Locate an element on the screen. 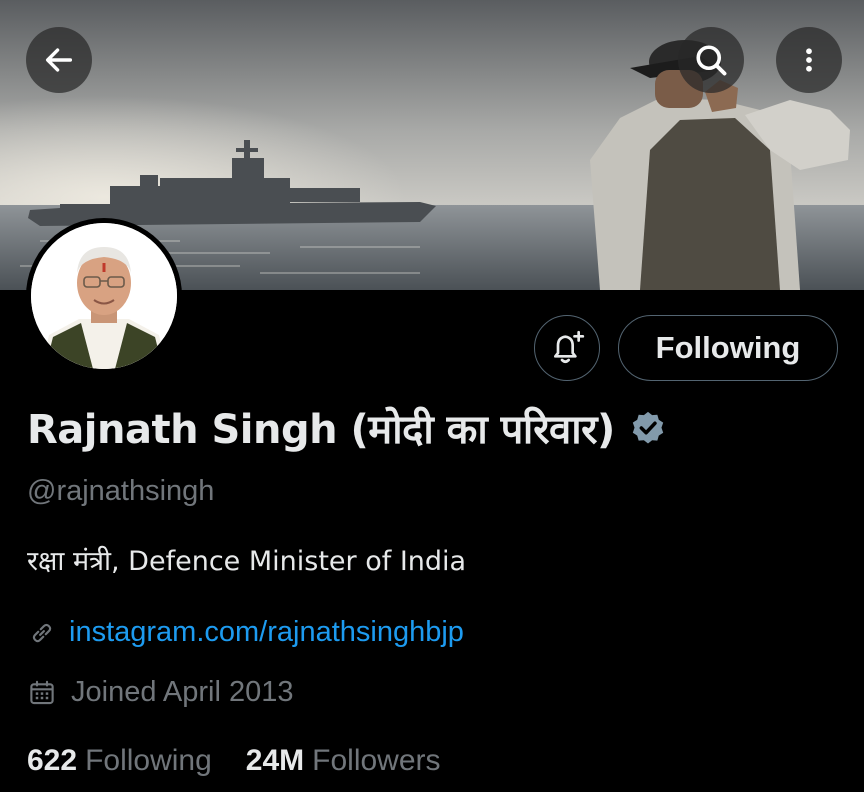 The height and width of the screenshot is (792, 864). profile-website-row: instagram.com/rajnathsinghbjp is located at coordinates (245, 632).